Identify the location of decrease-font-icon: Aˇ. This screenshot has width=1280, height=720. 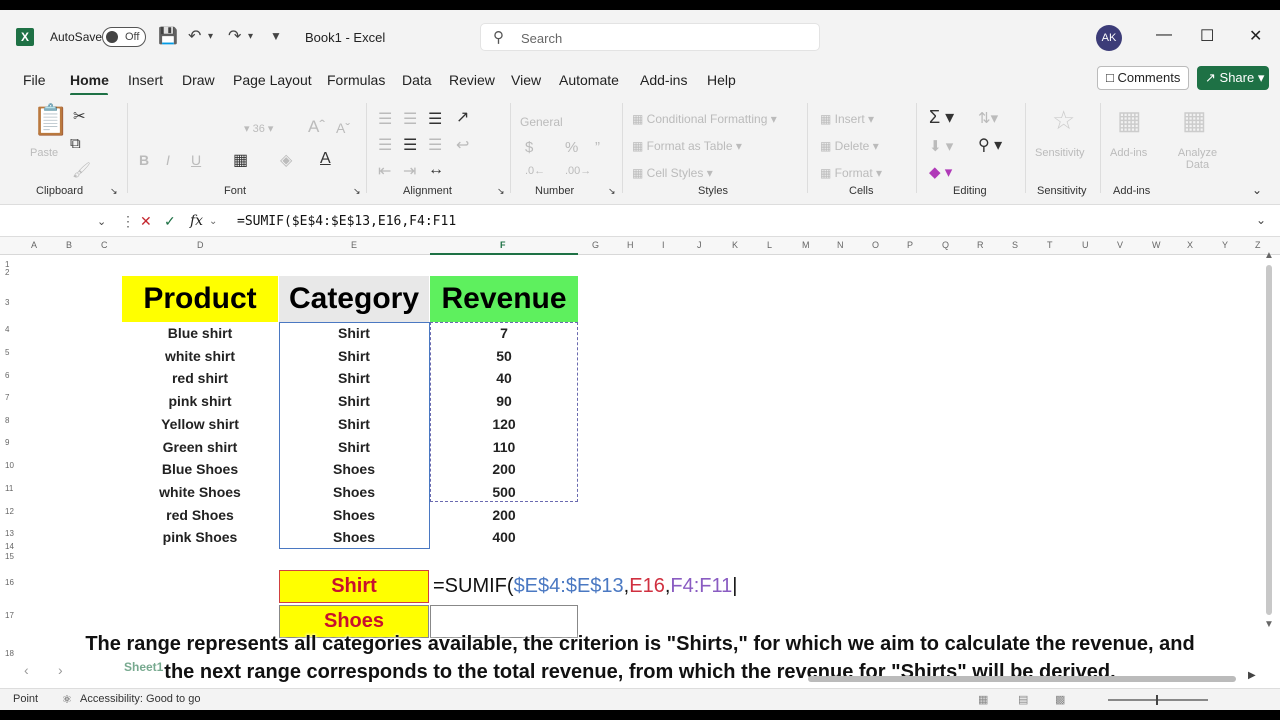
(343, 128).